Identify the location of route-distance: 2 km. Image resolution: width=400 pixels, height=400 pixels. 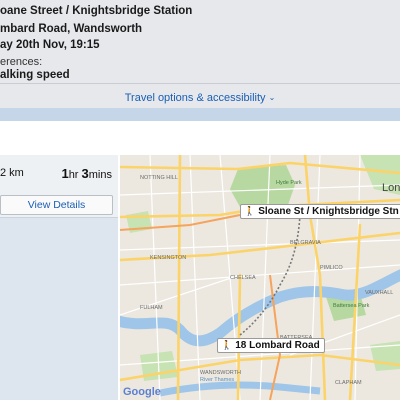
(12, 173).